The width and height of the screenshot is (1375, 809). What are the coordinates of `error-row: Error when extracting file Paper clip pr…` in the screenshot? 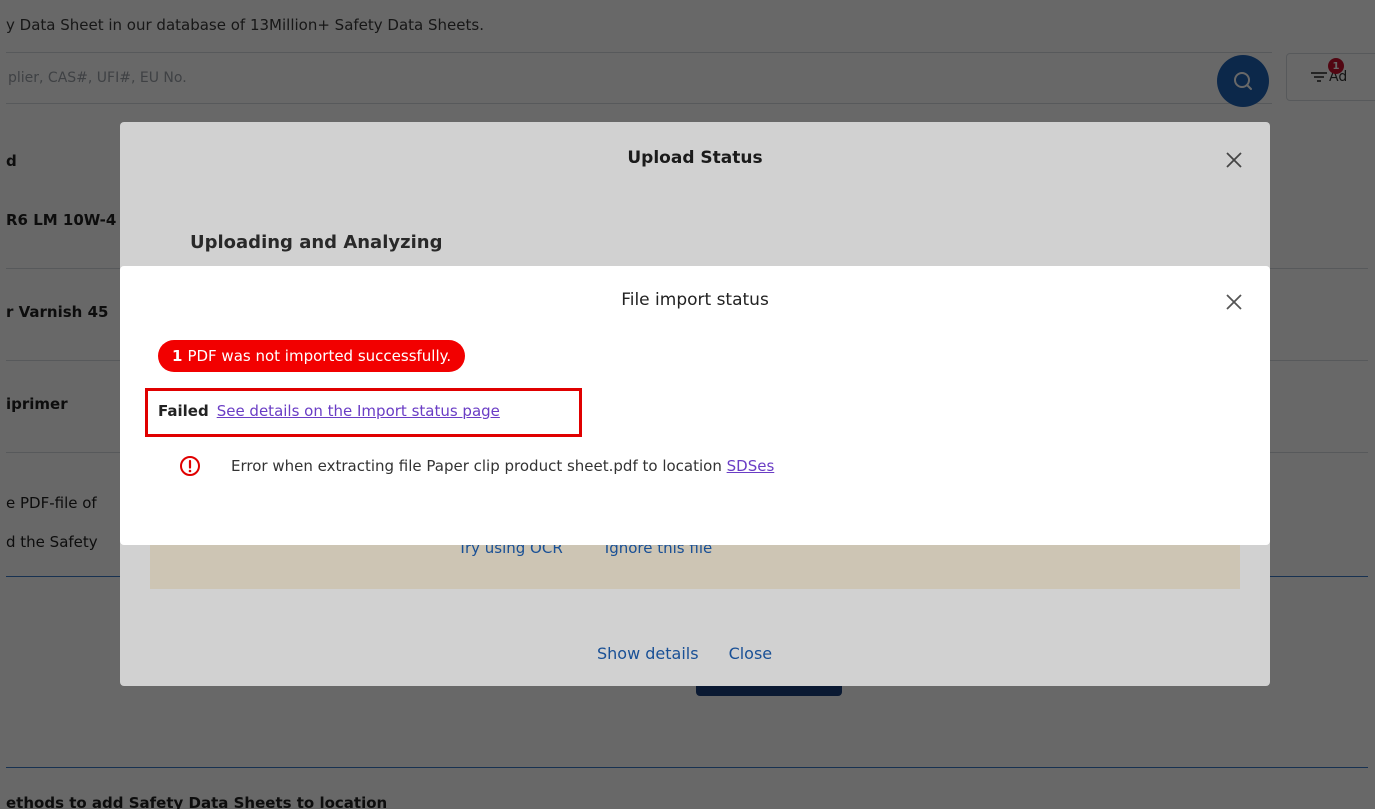 It's located at (476, 466).